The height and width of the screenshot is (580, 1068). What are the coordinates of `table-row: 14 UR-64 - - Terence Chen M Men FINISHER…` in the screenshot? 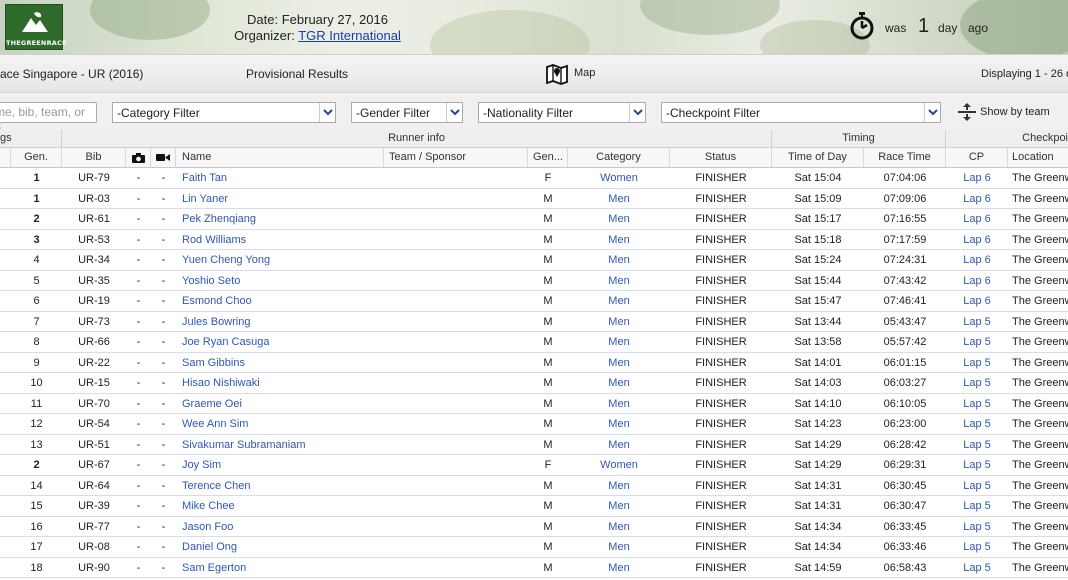 It's located at (534, 486).